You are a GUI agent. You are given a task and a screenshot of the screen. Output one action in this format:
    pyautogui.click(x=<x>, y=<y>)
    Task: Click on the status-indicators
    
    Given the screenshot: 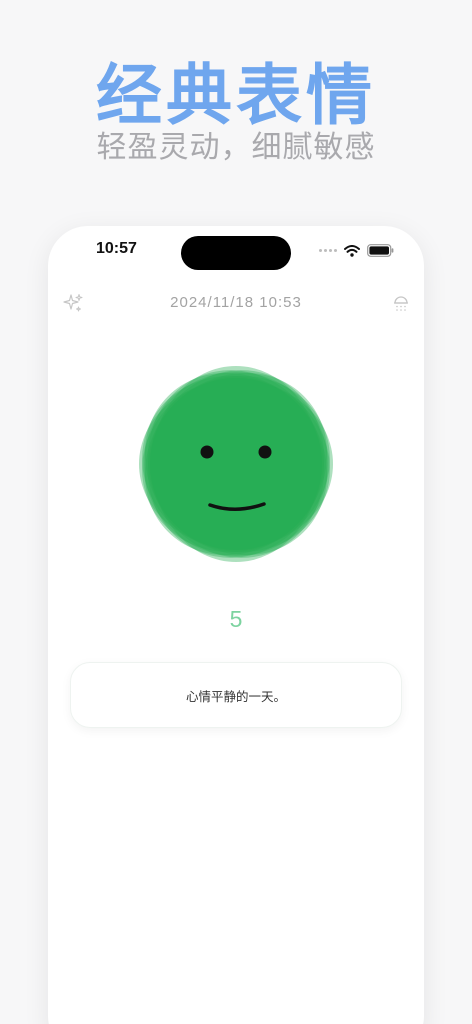 What is the action you would take?
    pyautogui.click(x=356, y=250)
    